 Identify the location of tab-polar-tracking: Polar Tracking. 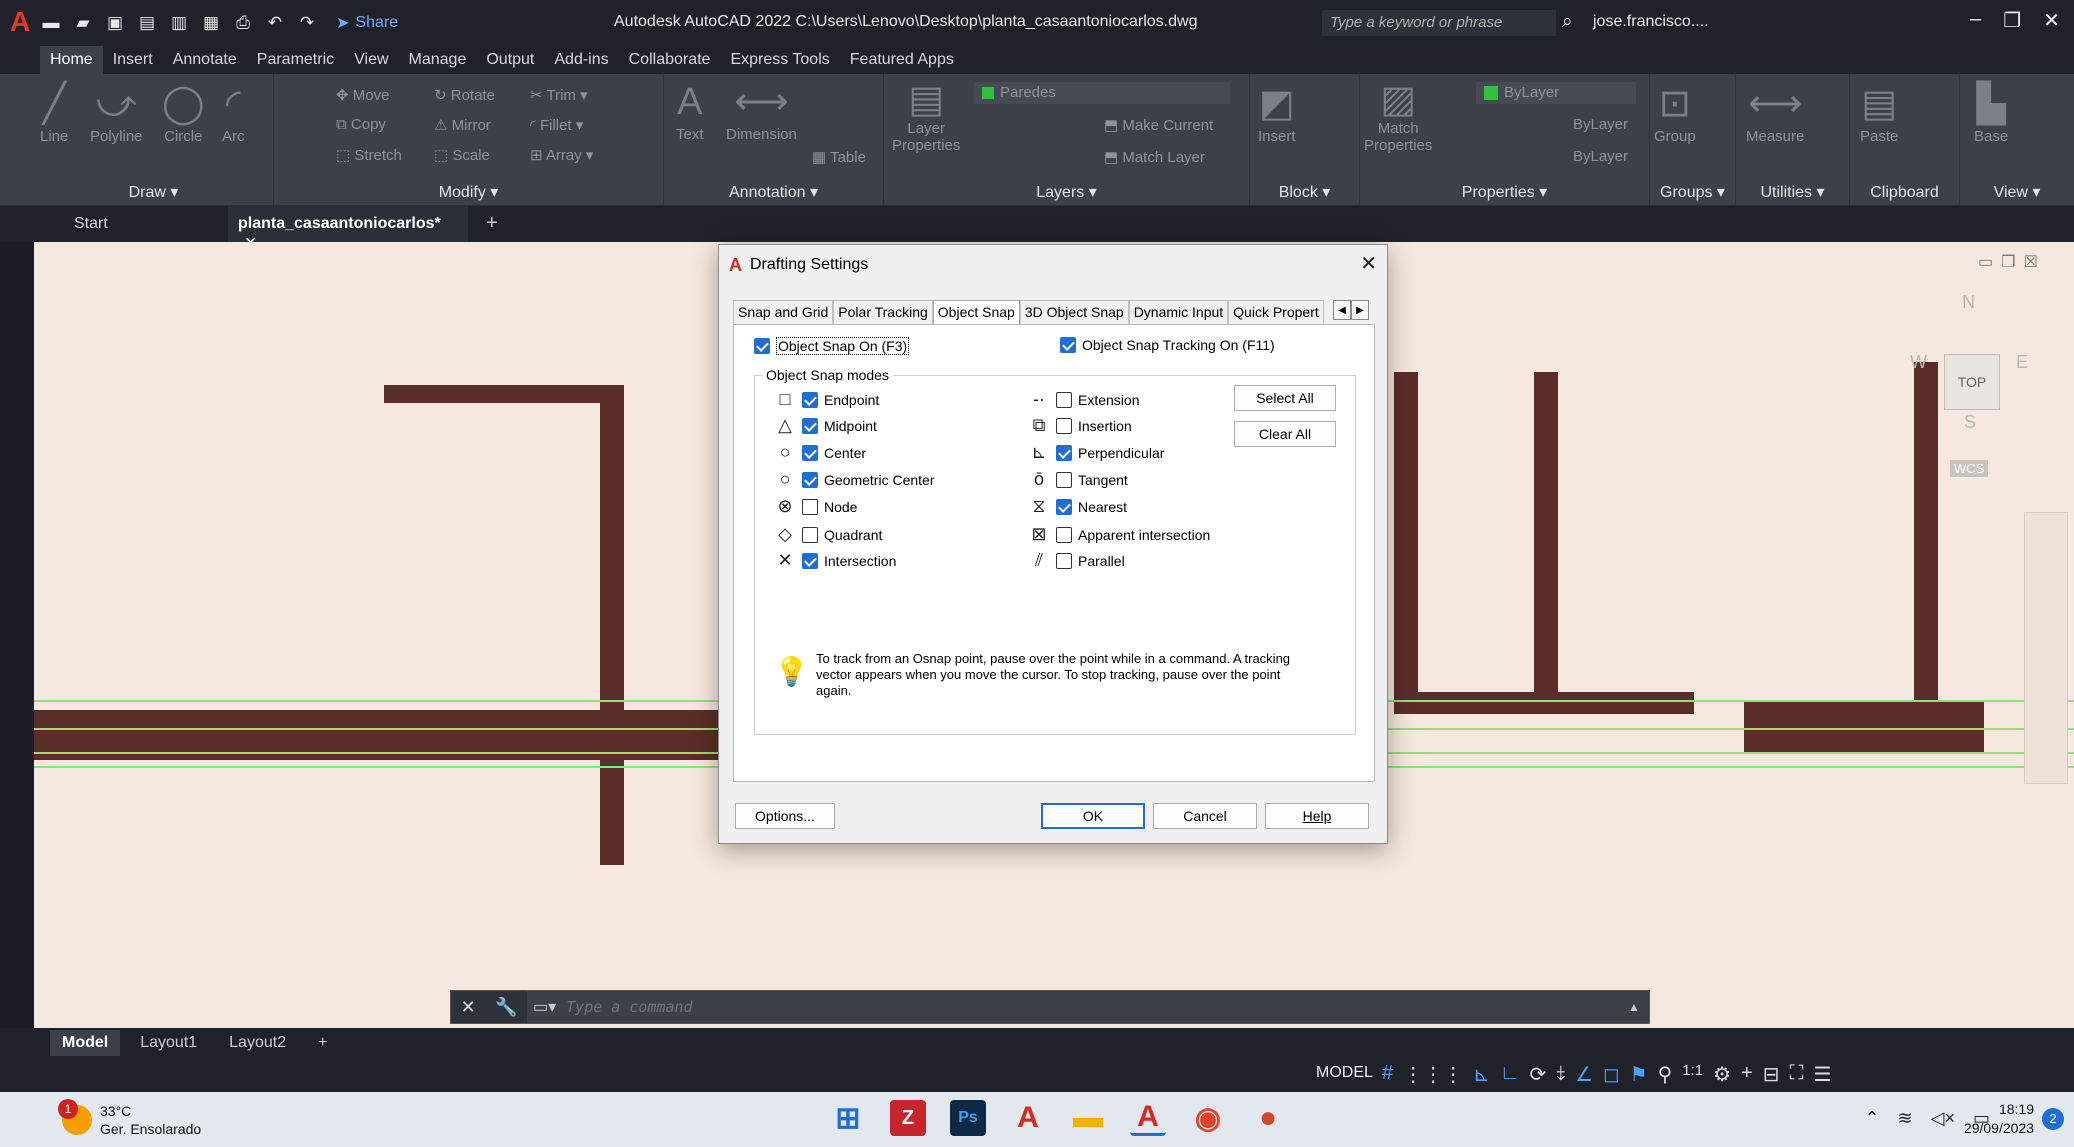
(883, 312).